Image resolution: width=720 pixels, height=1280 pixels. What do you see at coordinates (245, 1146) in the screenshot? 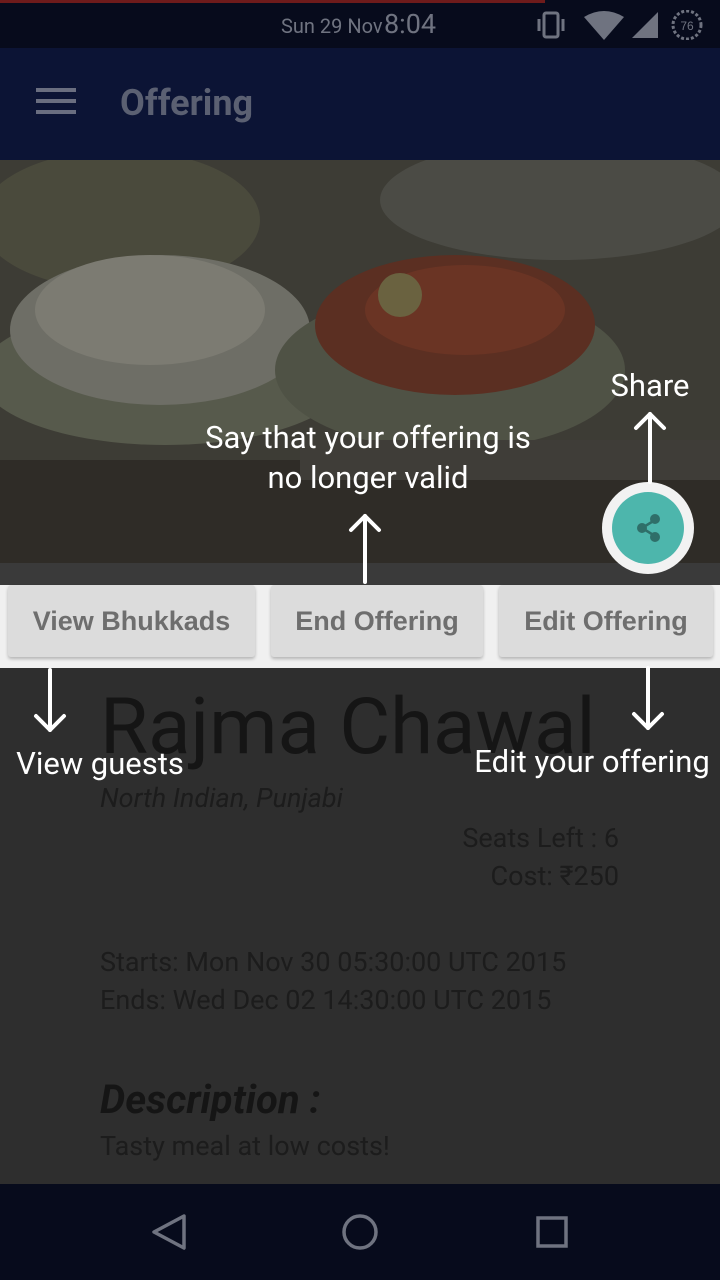
I see `description-text: Tasty meal at low costs!` at bounding box center [245, 1146].